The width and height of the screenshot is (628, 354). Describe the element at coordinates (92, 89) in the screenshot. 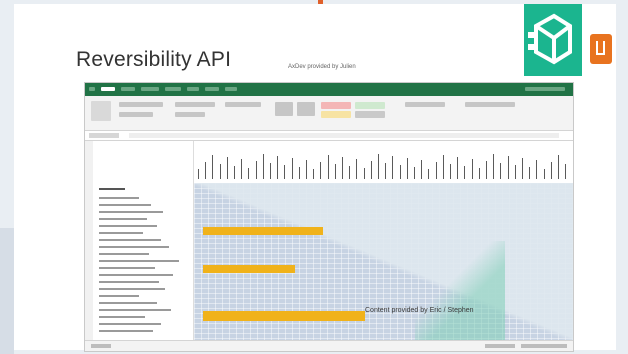

I see `file-tab` at that location.